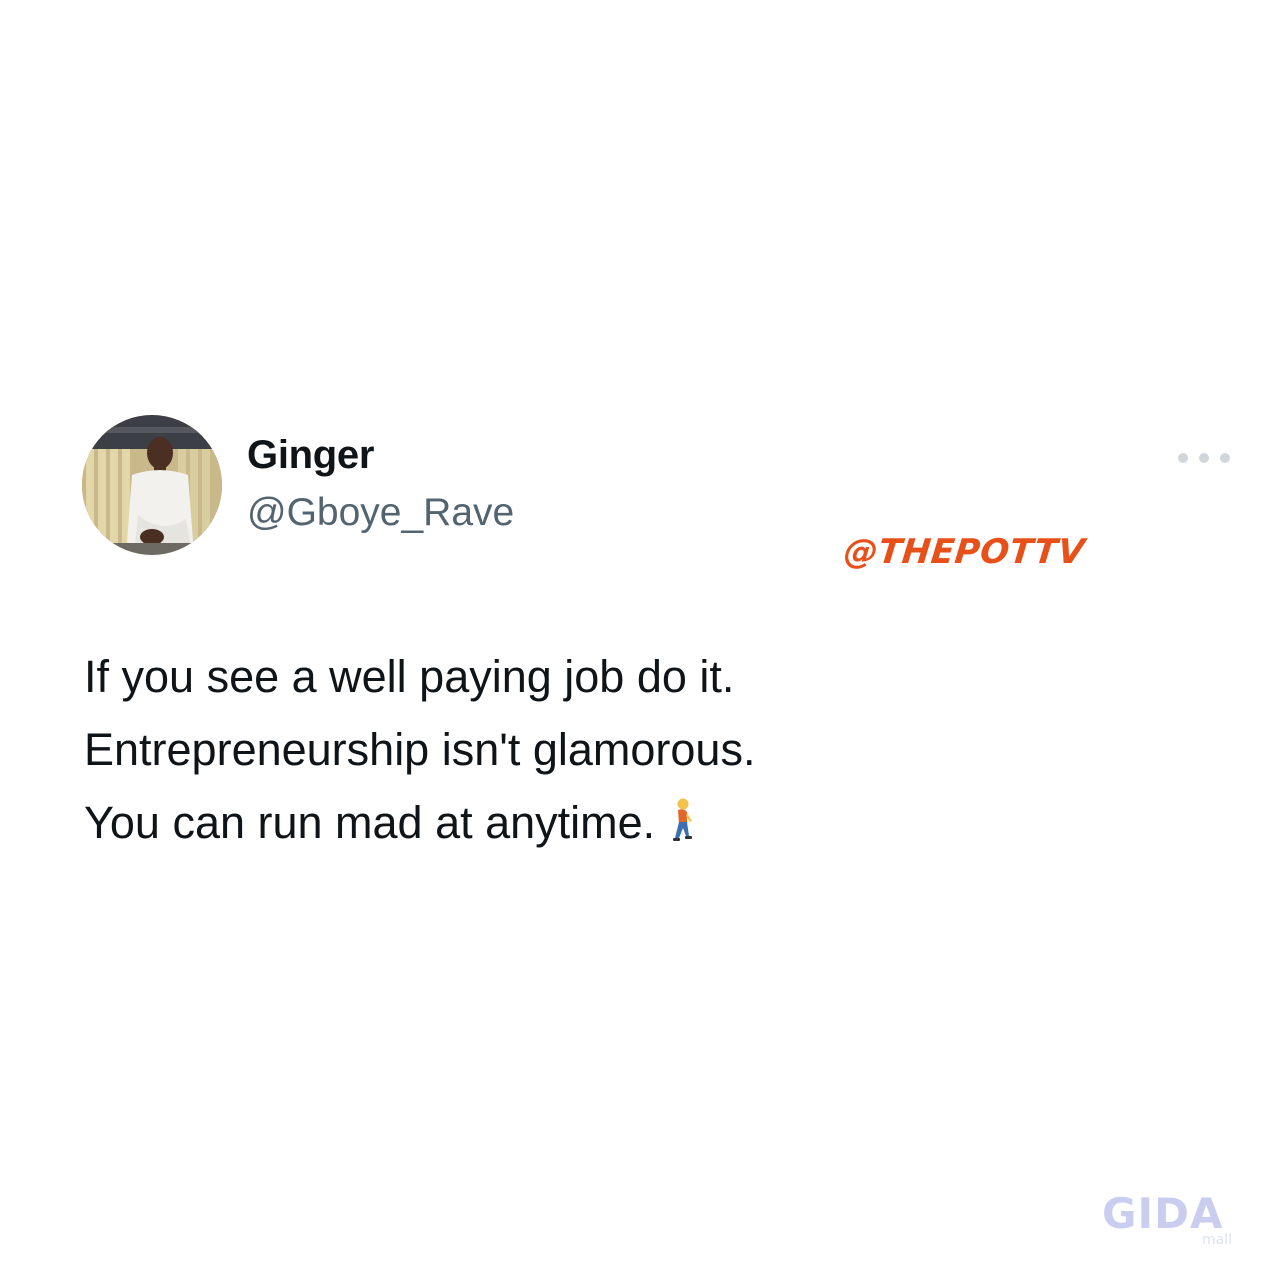 This screenshot has width=1280, height=1280. I want to click on thepottv-watermark: @THEPOTTV, so click(964, 552).